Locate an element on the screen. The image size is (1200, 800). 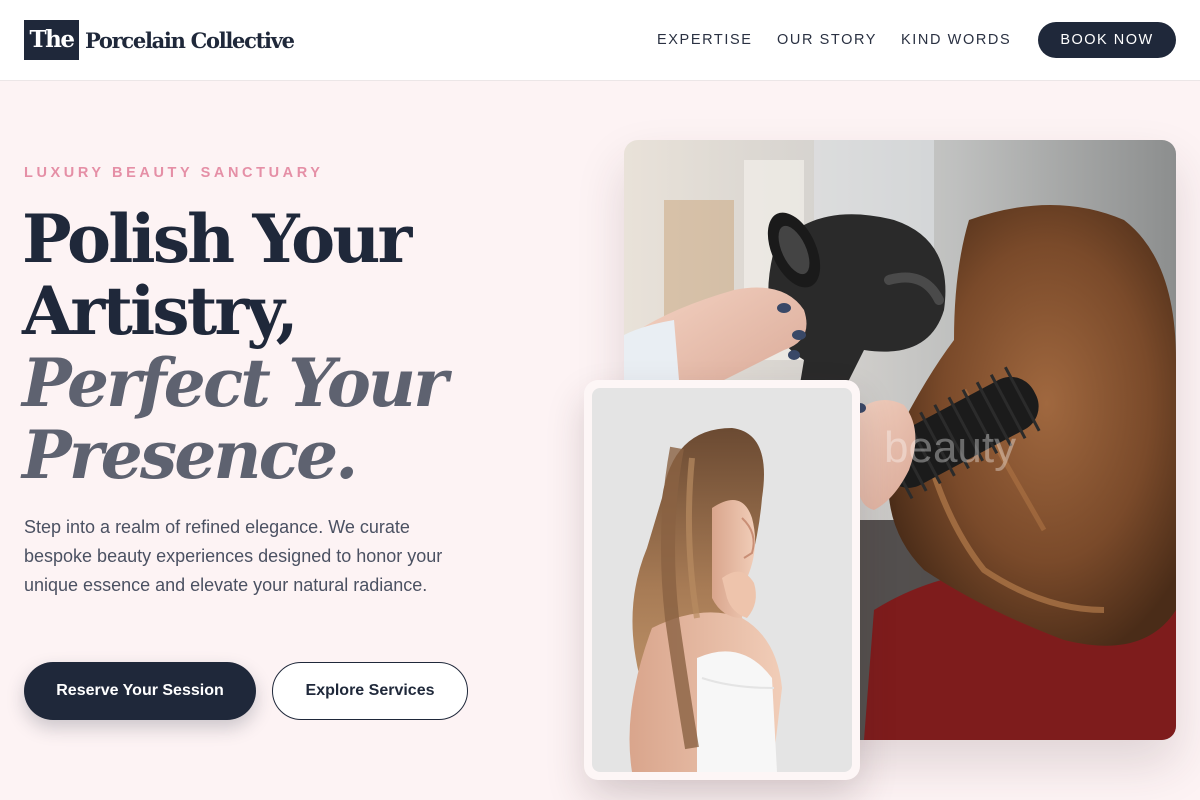
headline-italic-line-2: Presence. is located at coordinates (190, 455).